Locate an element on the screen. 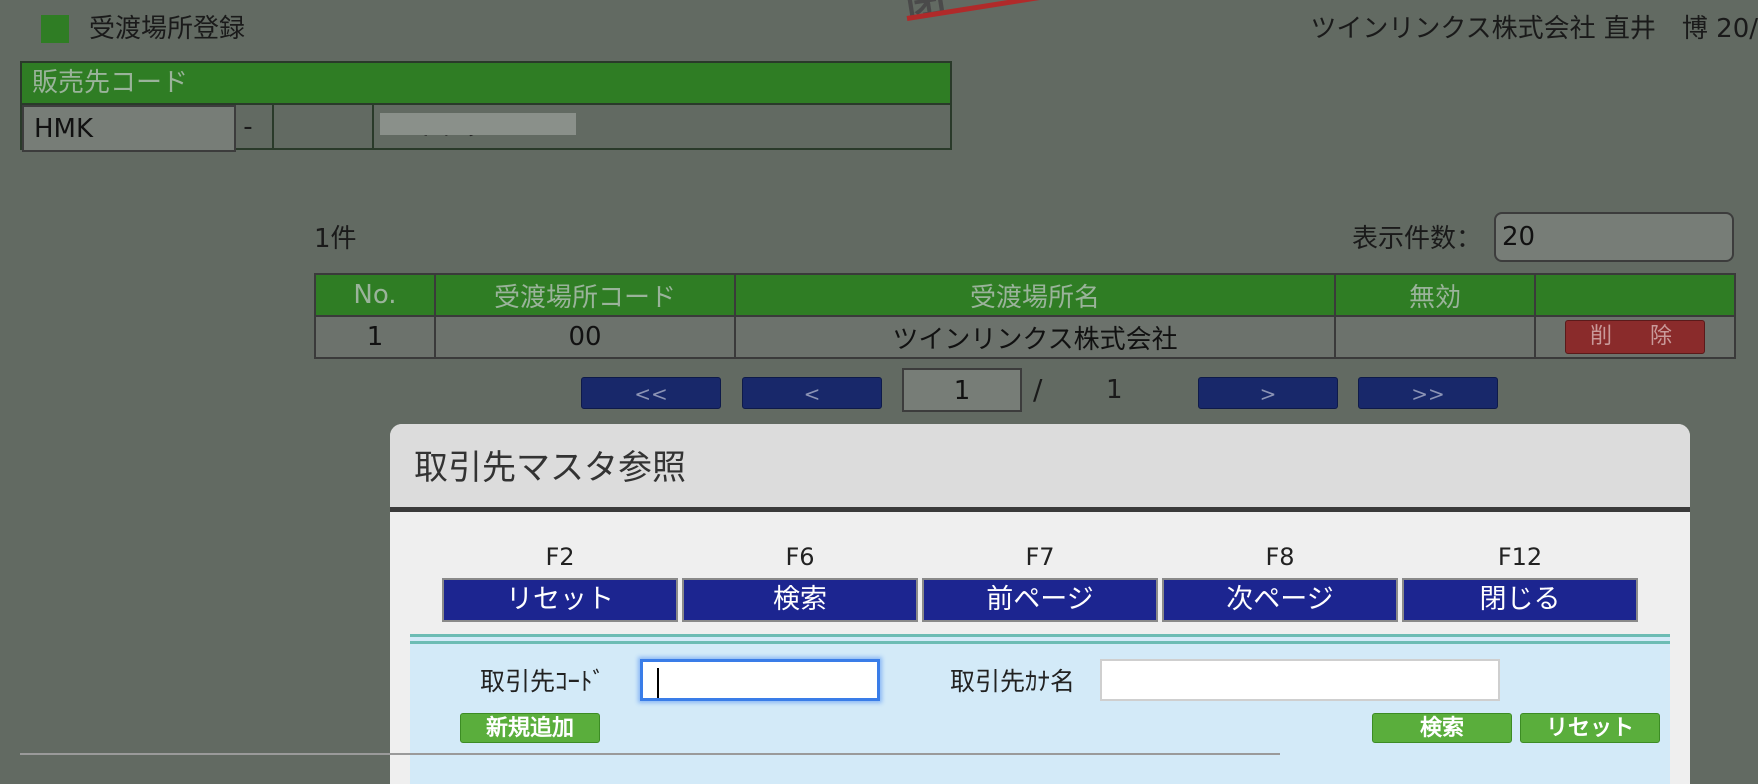  fkey-label-f12: F12 is located at coordinates (1520, 557).